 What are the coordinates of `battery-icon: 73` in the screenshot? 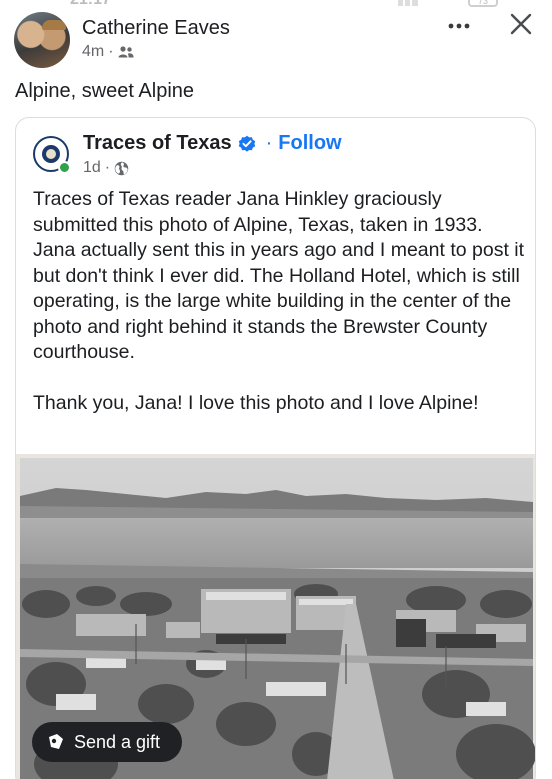 It's located at (483, 3).